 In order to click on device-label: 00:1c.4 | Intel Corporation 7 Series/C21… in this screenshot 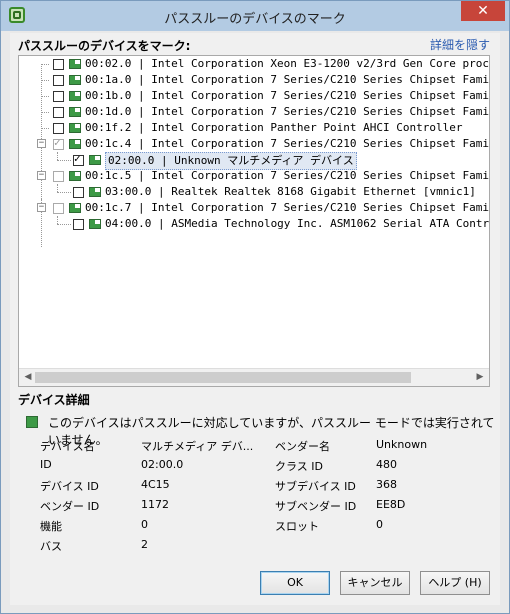, I will do `click(287, 143)`.